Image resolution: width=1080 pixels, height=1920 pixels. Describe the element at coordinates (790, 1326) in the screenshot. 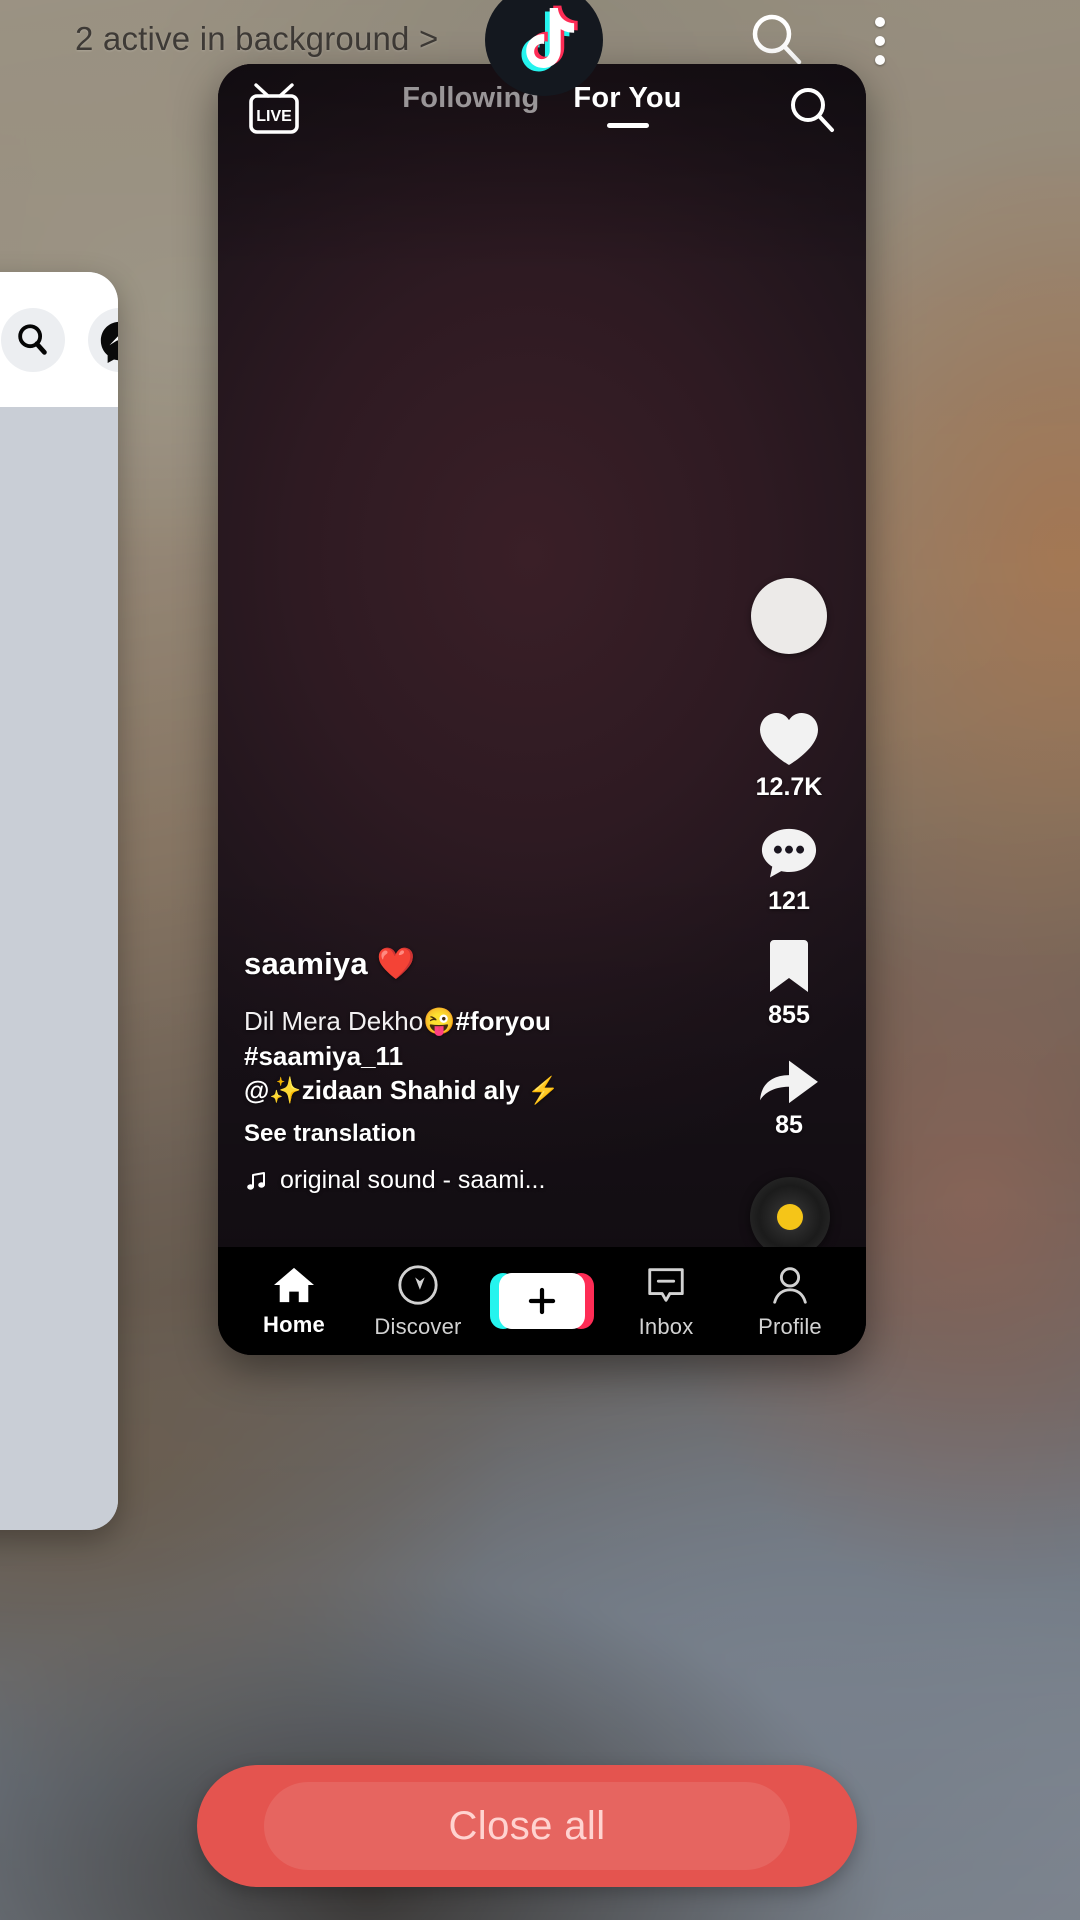

I see `nav-label-profile: Profile` at that location.